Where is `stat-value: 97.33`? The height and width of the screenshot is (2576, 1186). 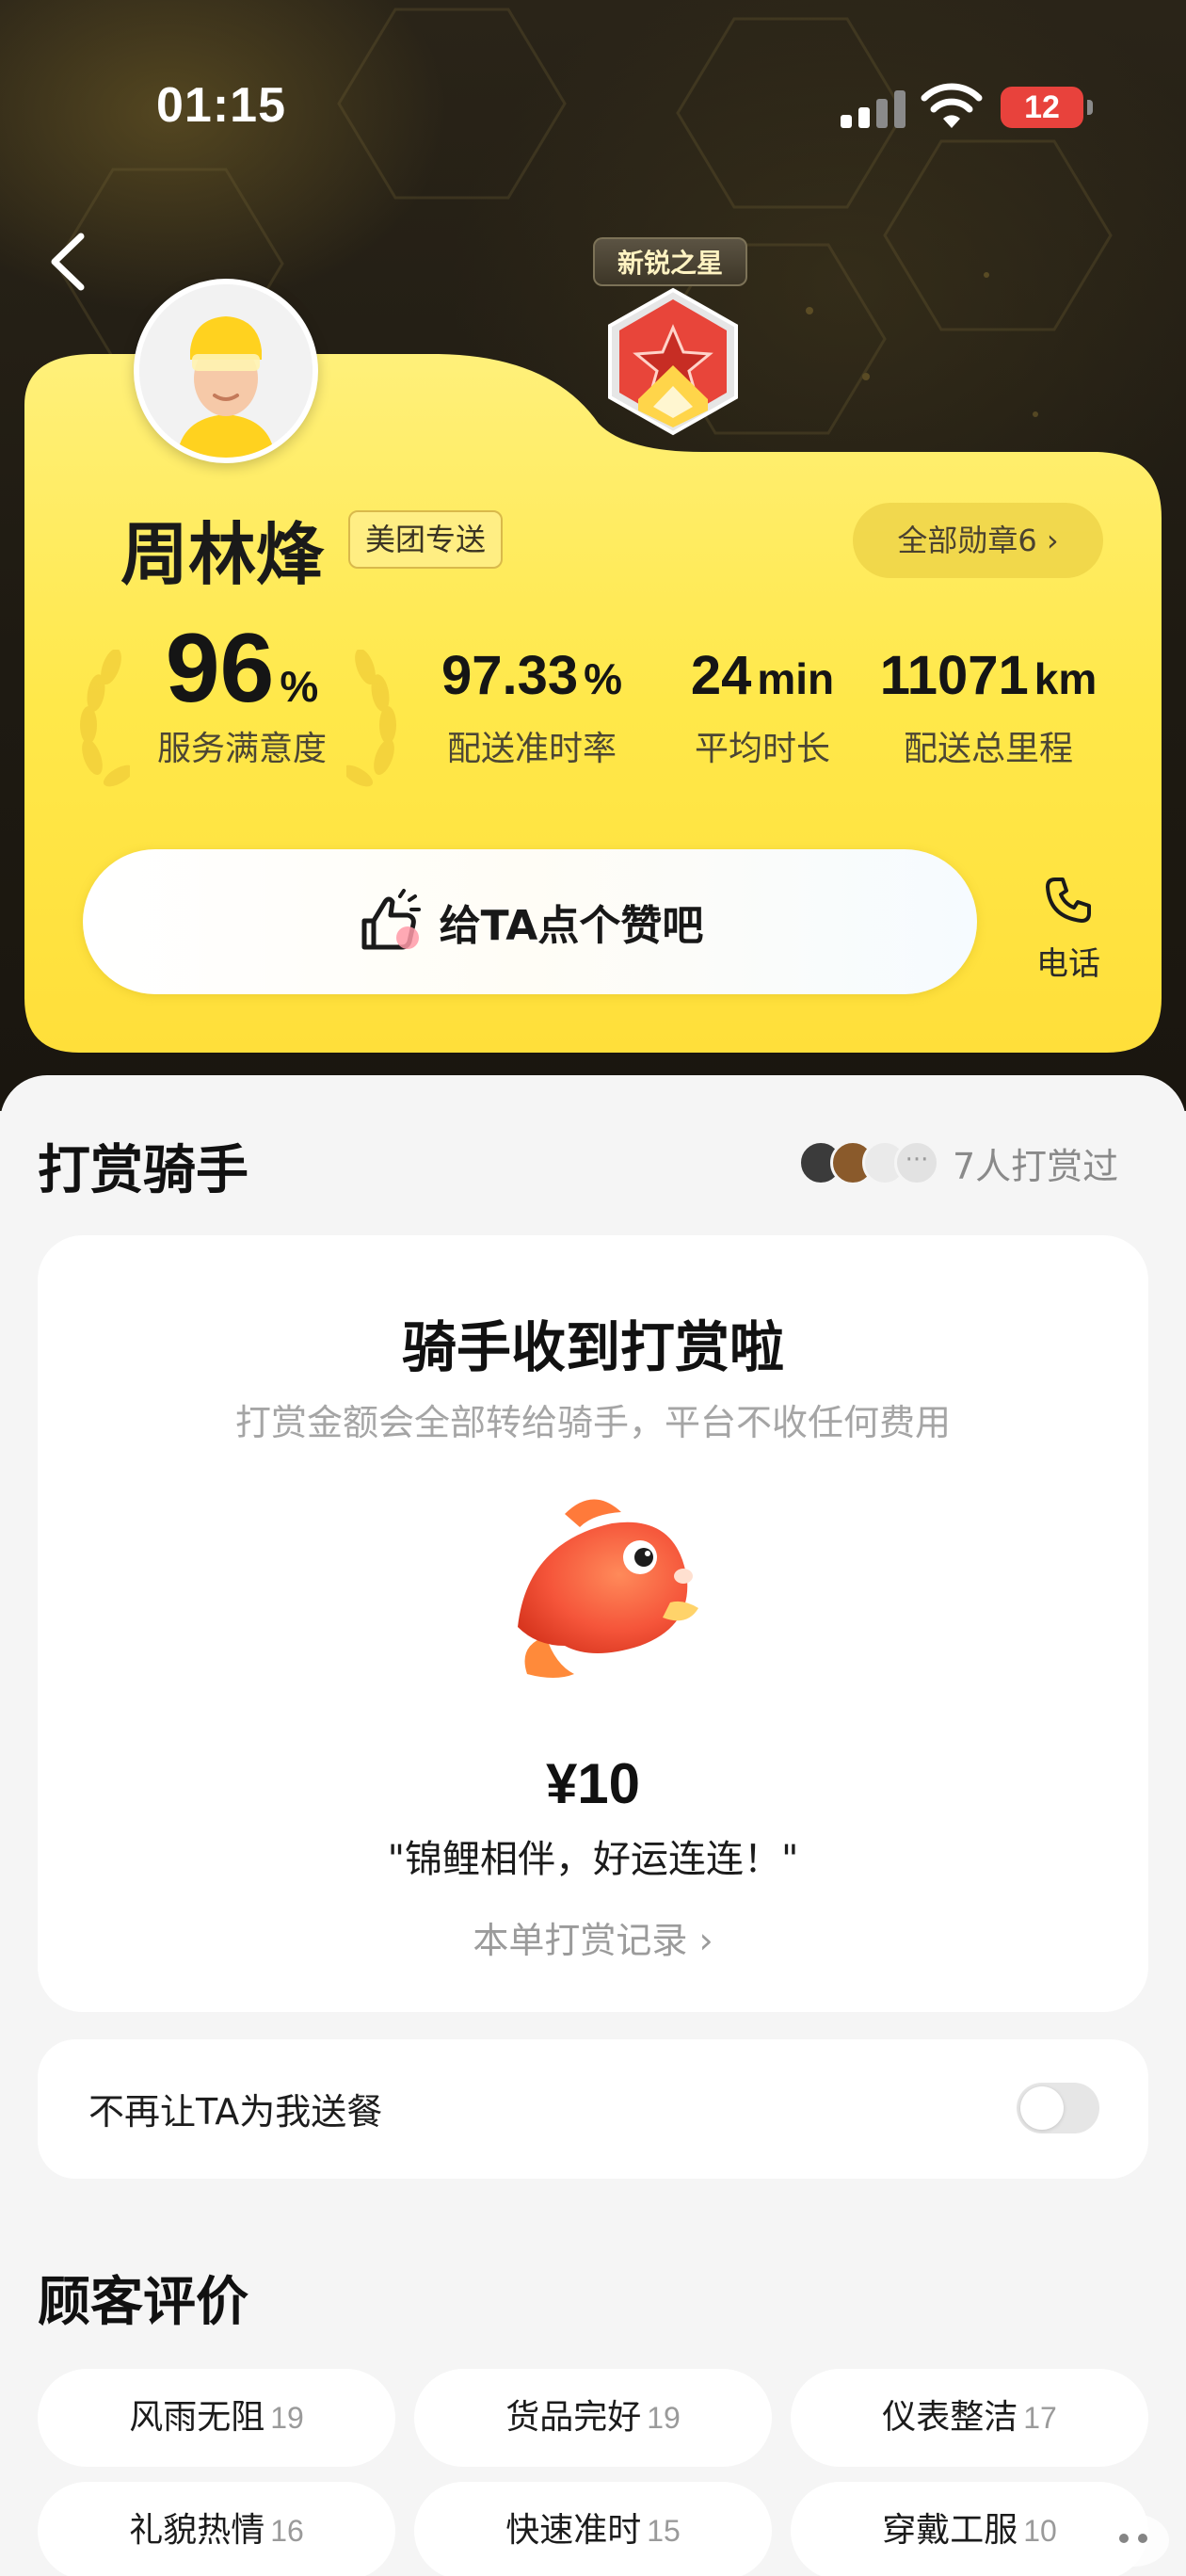
stat-value: 97.33 is located at coordinates (510, 675).